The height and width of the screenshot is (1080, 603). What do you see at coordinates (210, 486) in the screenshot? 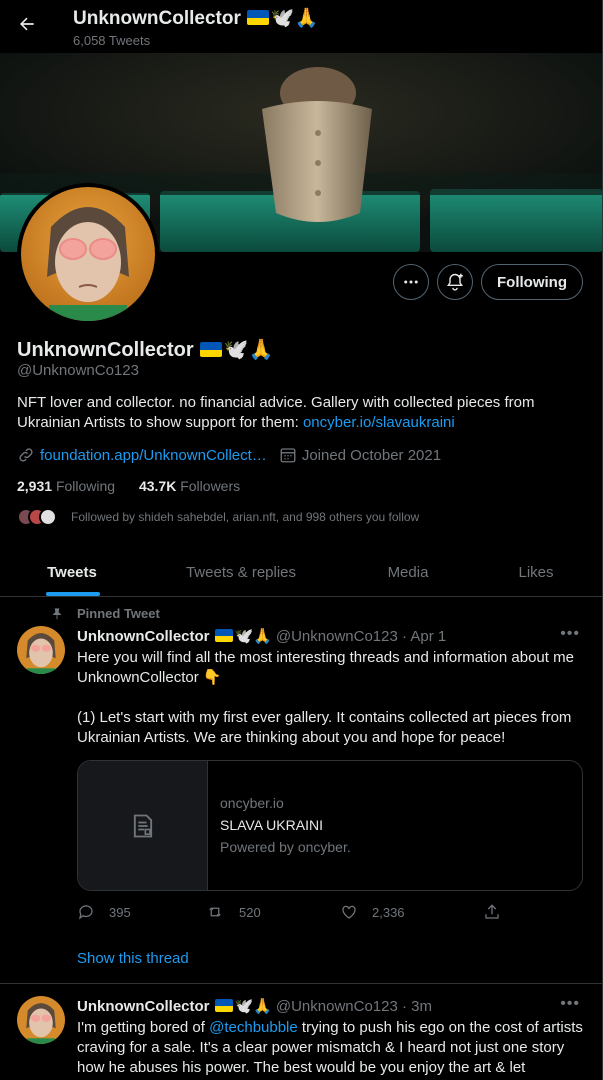
I see `followers-label: Followers` at bounding box center [210, 486].